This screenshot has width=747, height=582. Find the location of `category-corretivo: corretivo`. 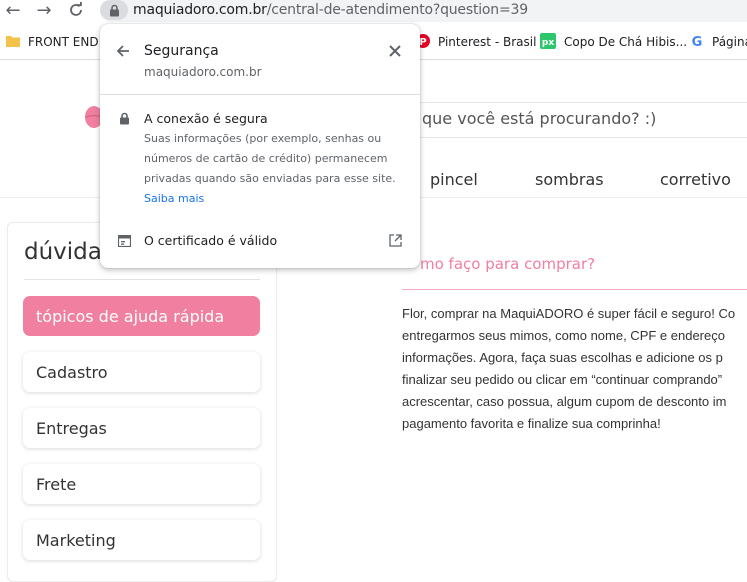

category-corretivo: corretivo is located at coordinates (695, 179).